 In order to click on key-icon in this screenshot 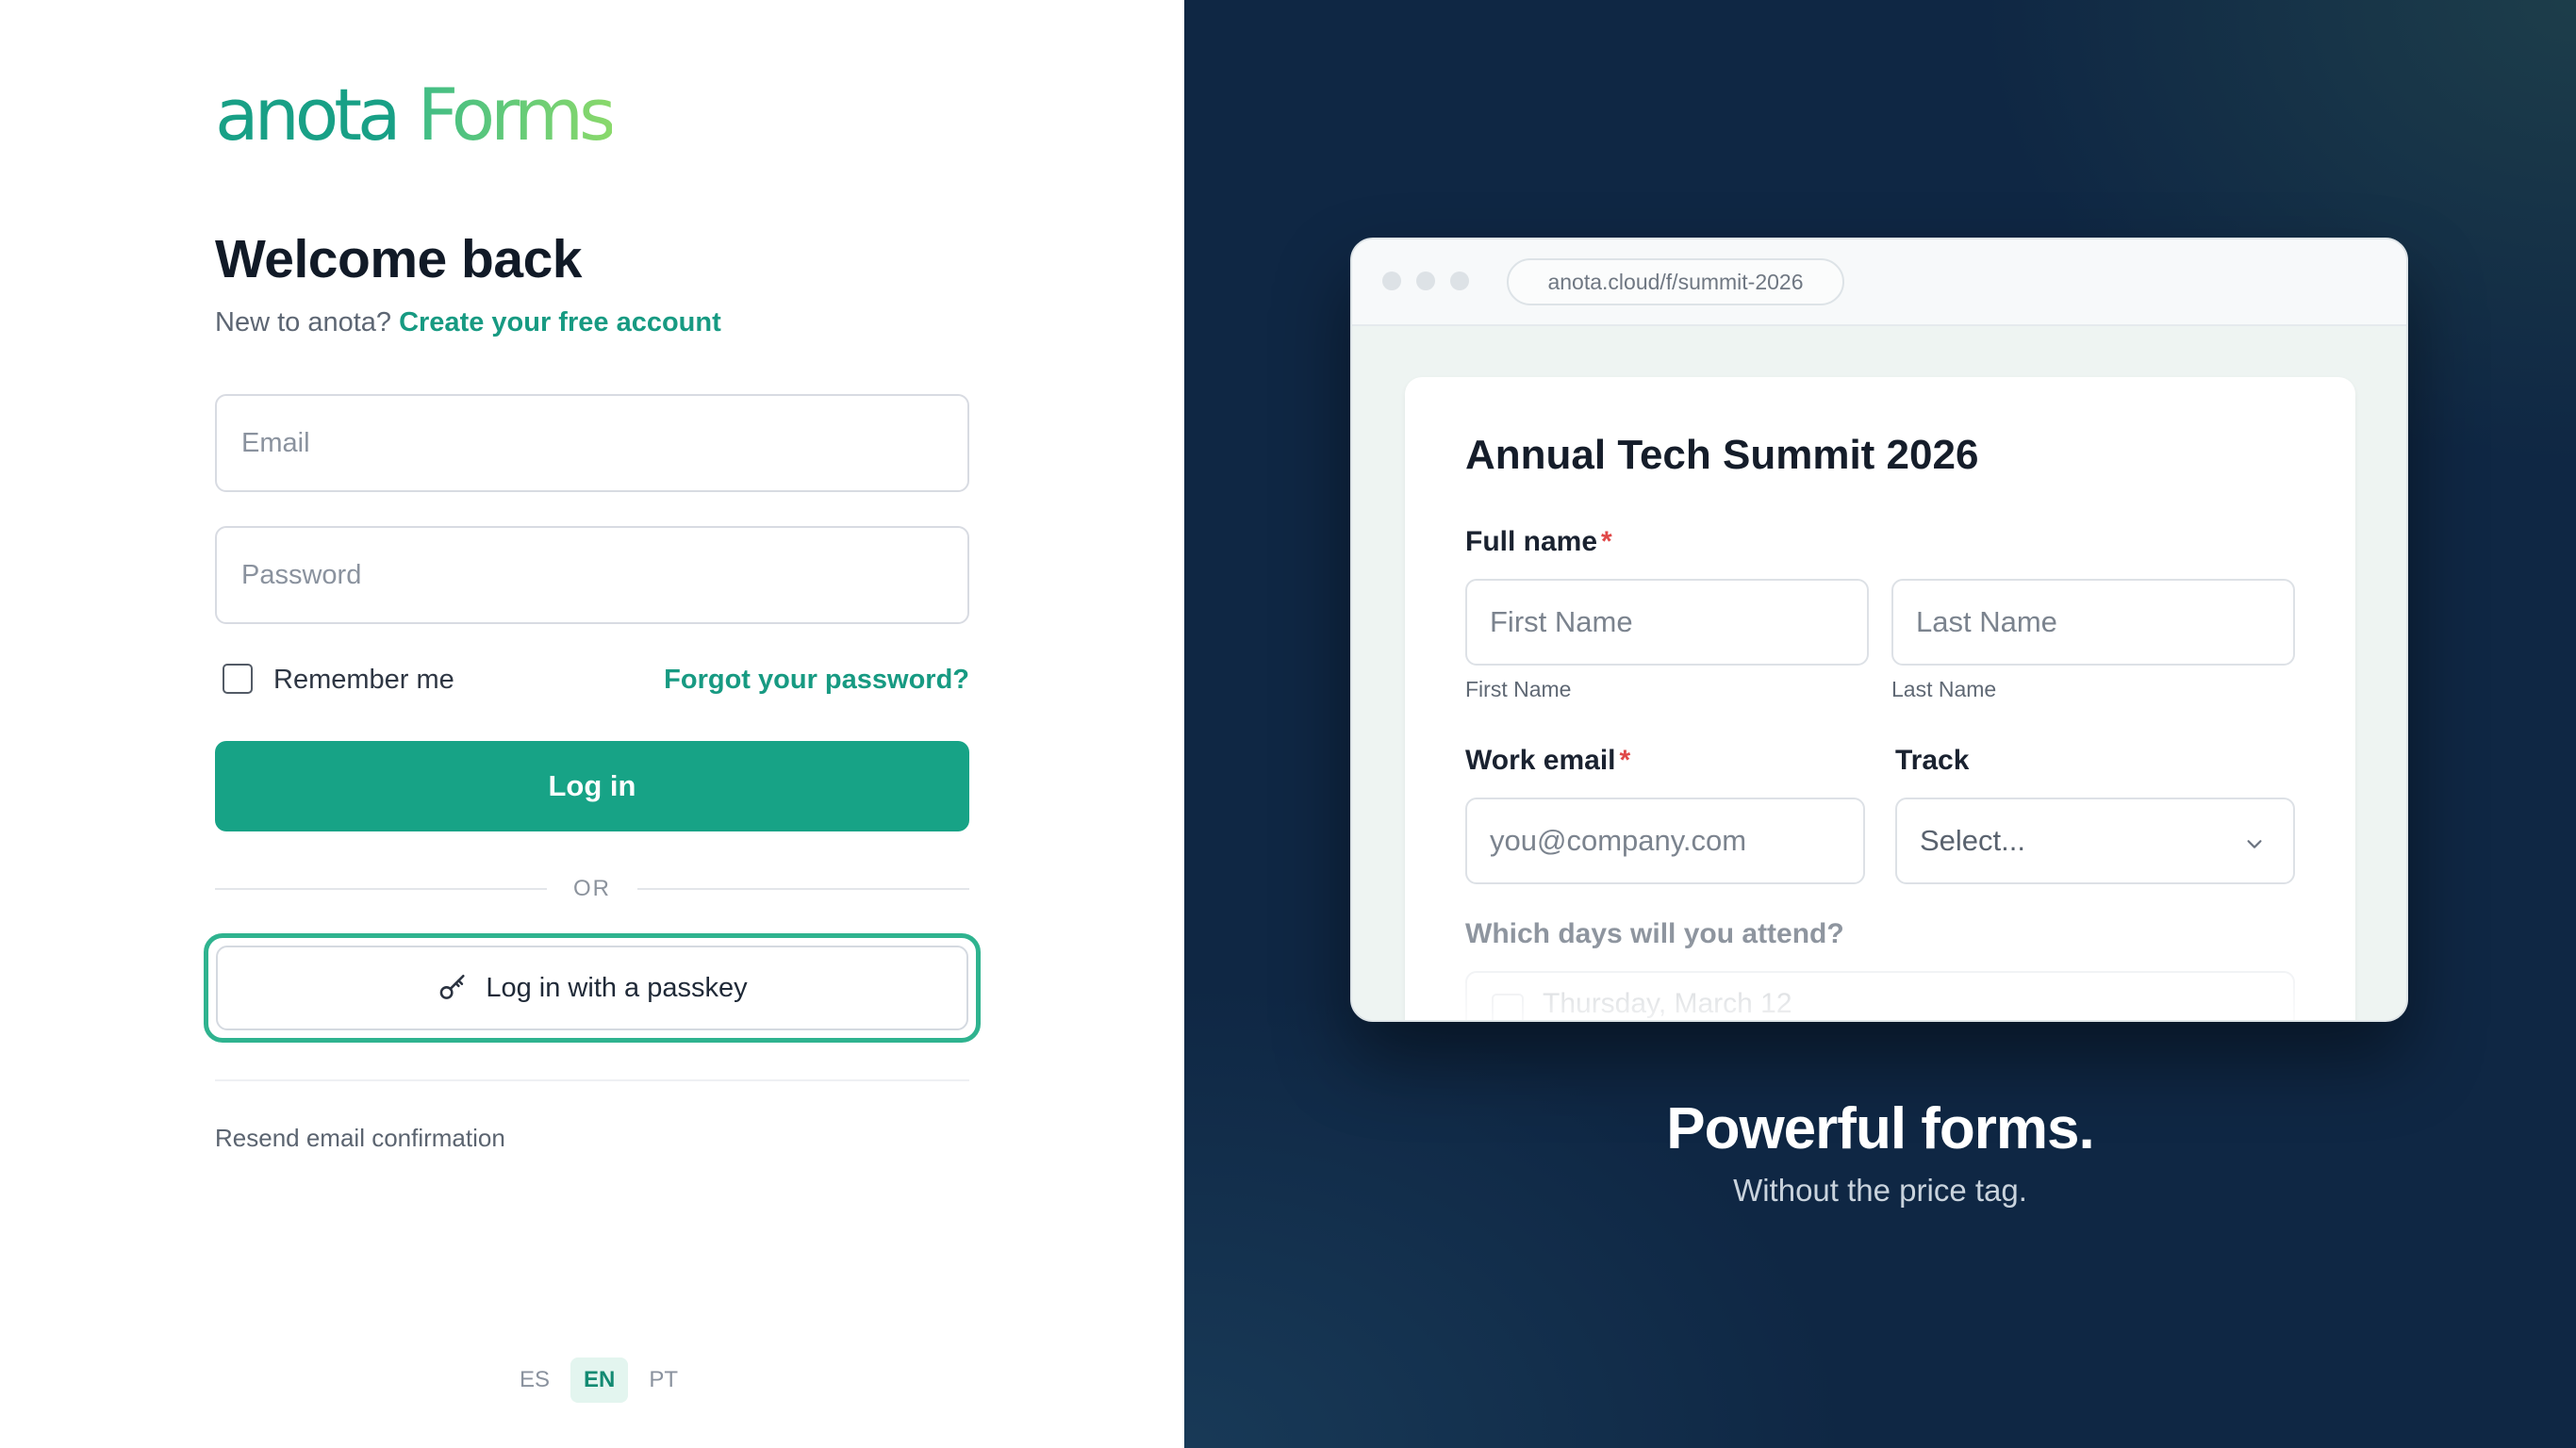, I will do `click(452, 986)`.